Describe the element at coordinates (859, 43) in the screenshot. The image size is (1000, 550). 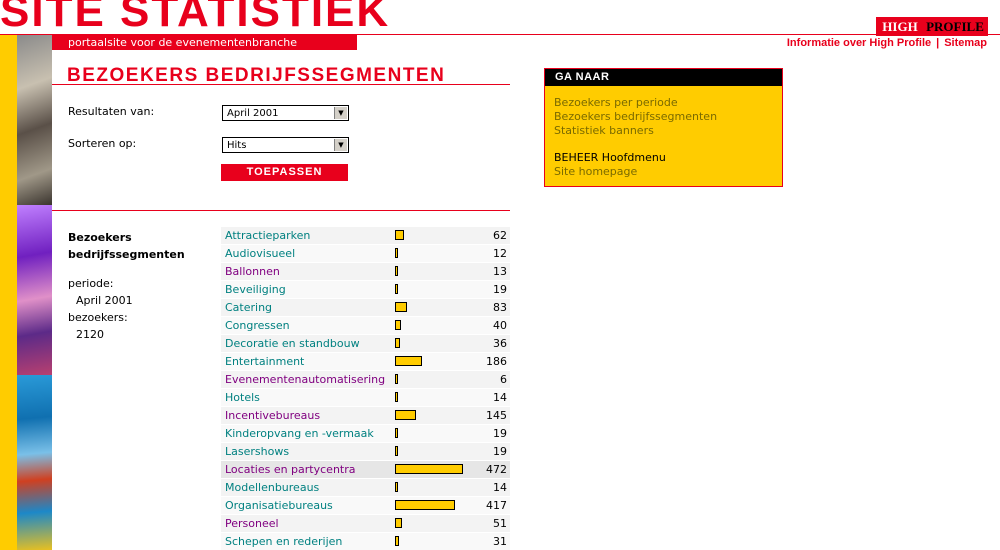
I see `info-high-profile-link: Informatie over High Profile` at that location.